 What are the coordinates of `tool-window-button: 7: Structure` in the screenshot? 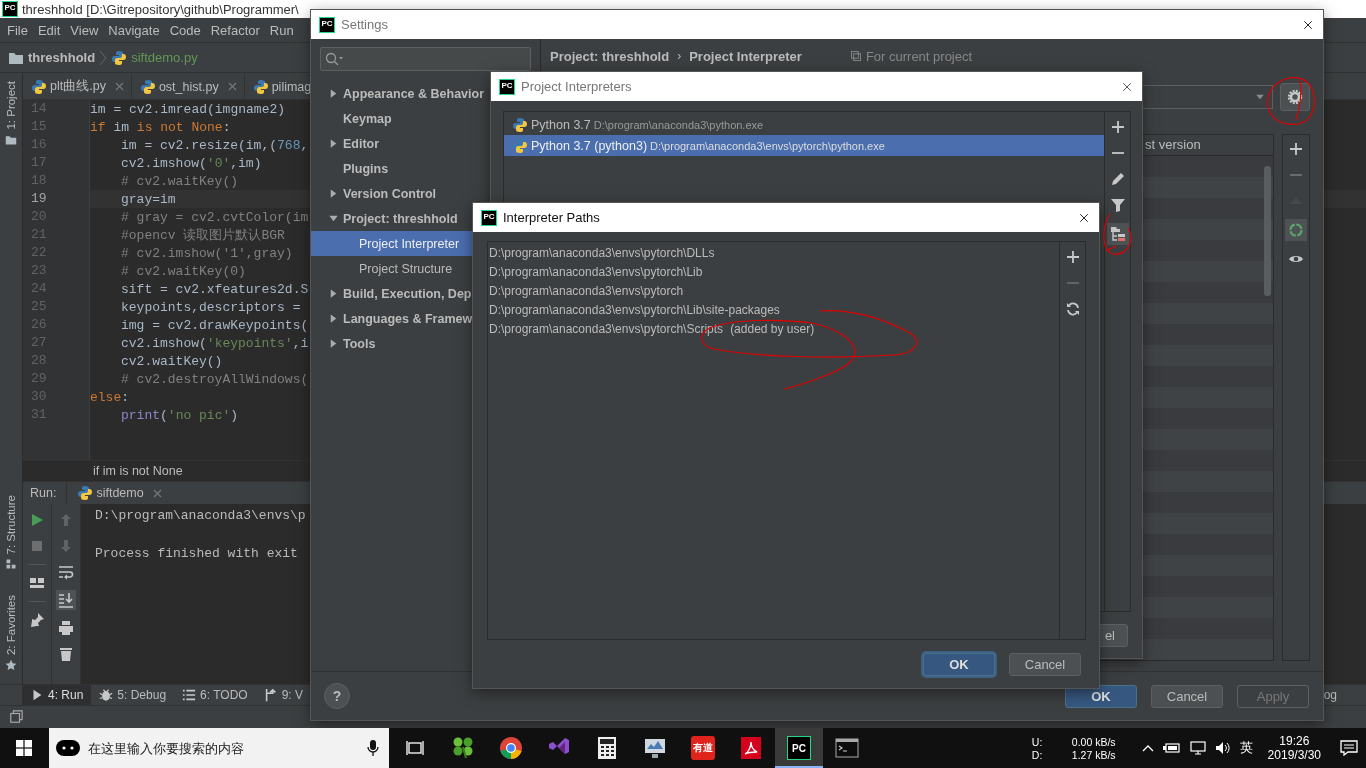 It's located at (11, 533).